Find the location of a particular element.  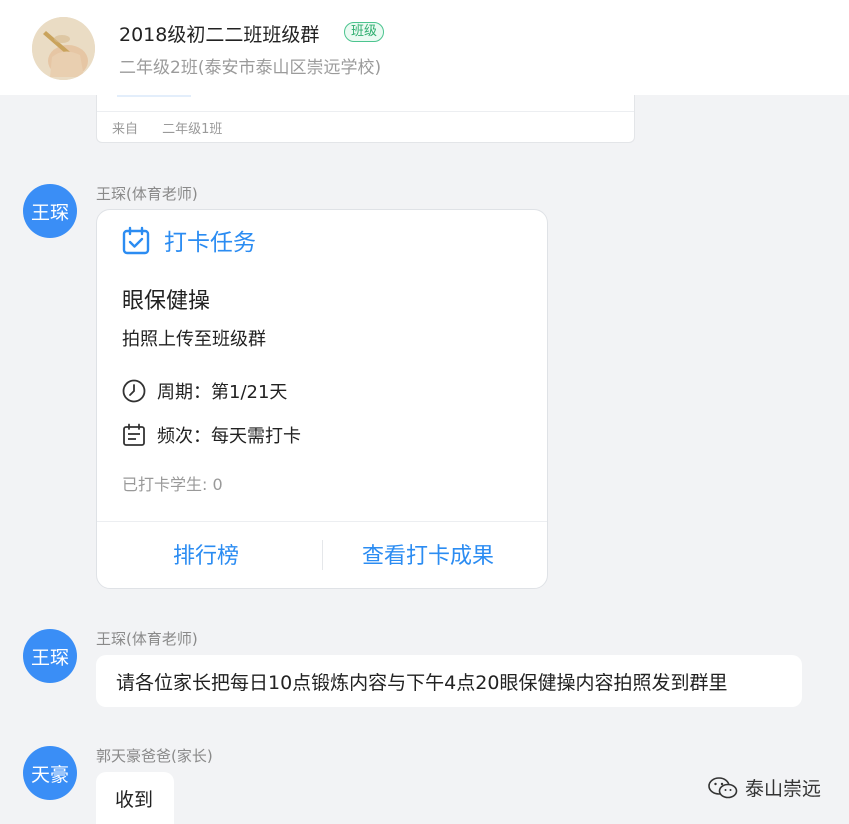

view-results-button: 查看打卡成果 is located at coordinates (428, 554).